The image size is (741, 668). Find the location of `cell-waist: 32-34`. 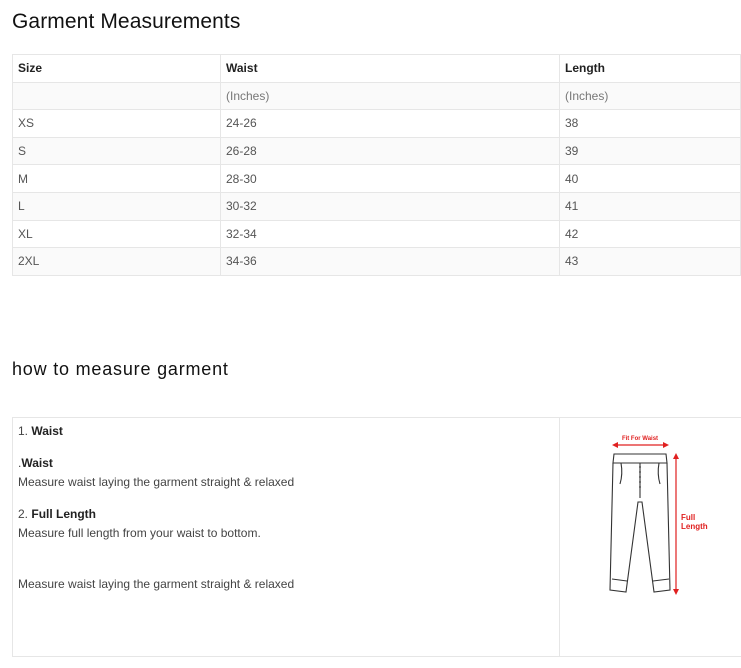

cell-waist: 32-34 is located at coordinates (390, 234).